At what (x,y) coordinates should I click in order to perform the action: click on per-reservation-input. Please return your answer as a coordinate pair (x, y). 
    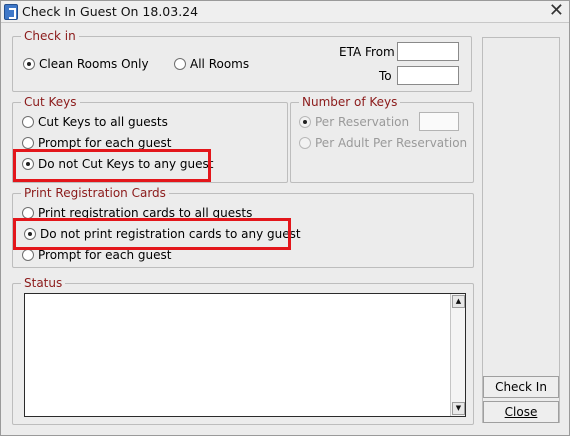
    Looking at the image, I should click on (439, 121).